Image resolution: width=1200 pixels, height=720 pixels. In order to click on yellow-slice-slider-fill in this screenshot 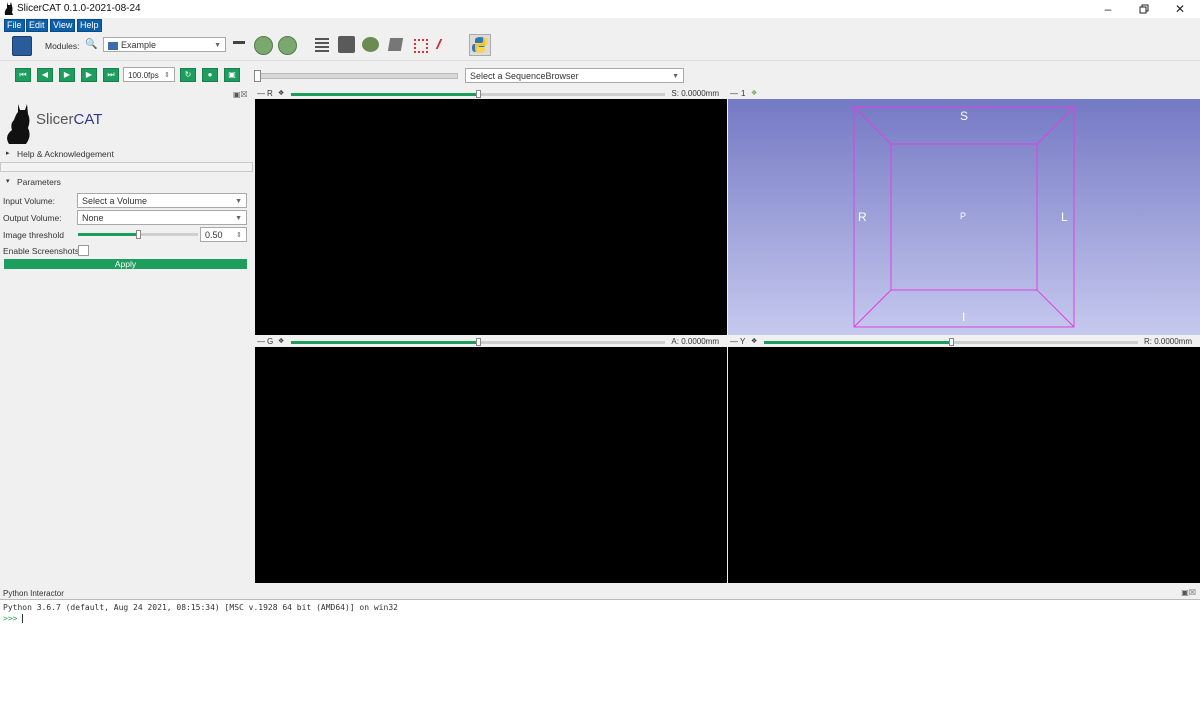, I will do `click(857, 342)`.